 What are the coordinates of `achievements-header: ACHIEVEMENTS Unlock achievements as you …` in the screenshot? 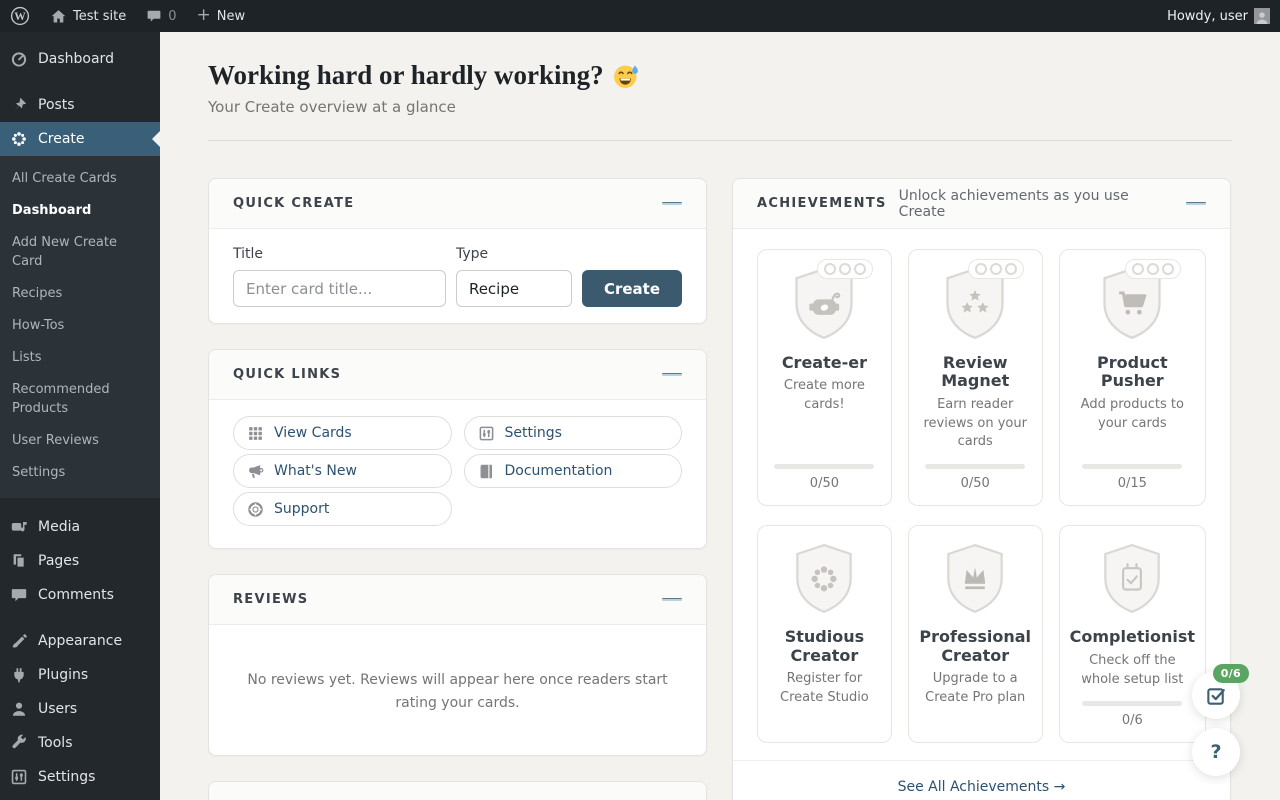 It's located at (981, 204).